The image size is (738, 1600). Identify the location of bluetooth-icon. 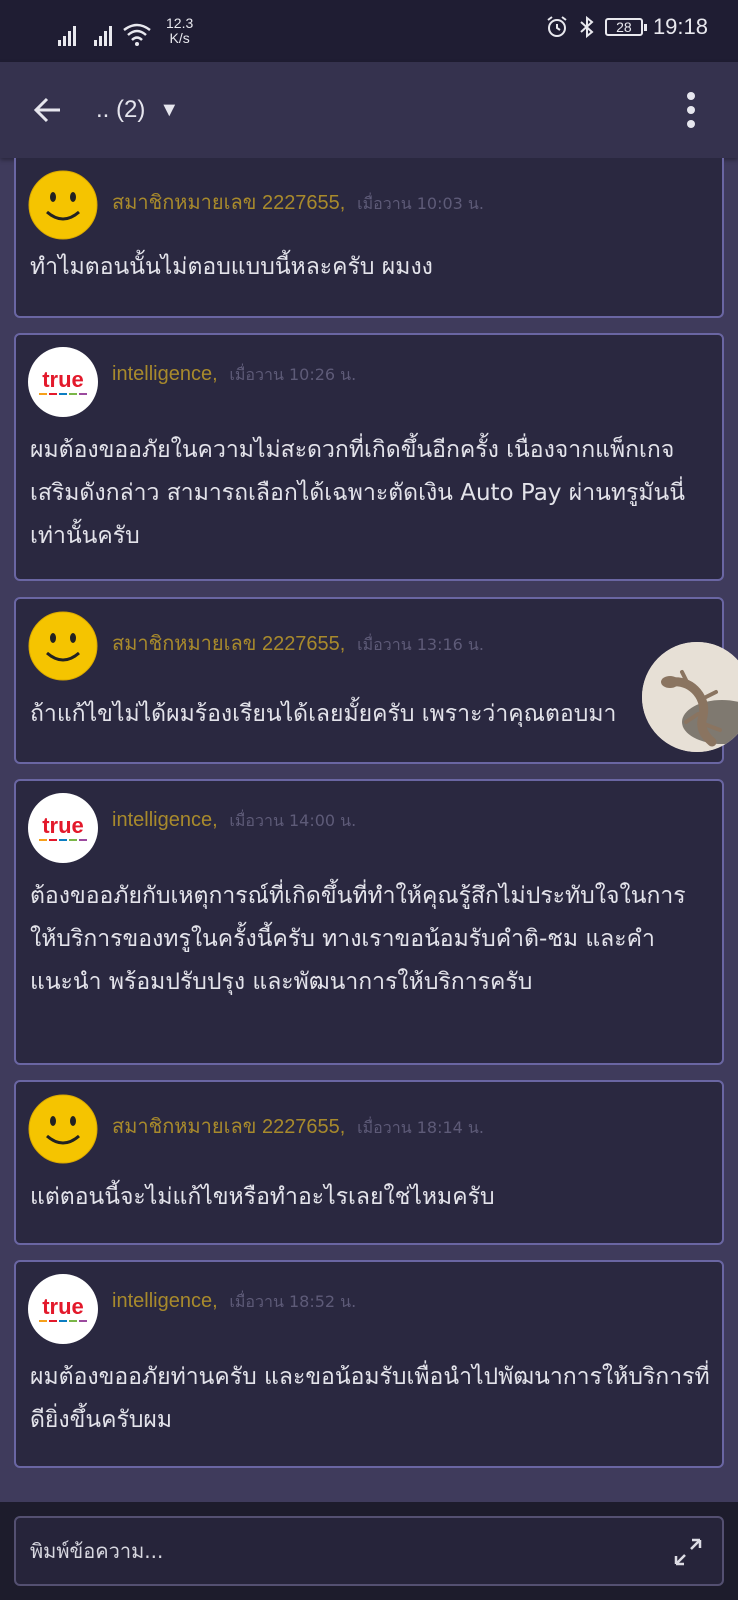
(587, 27).